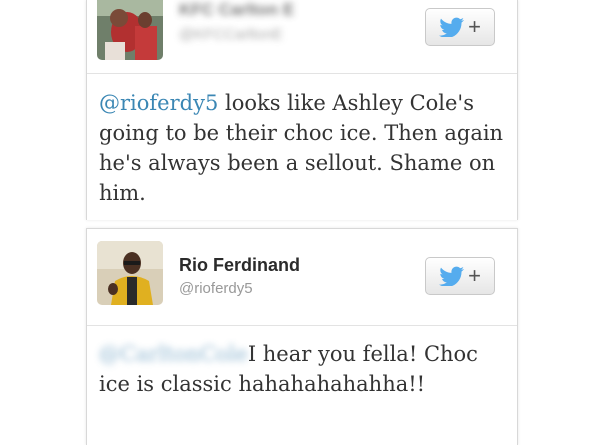 This screenshot has width=600, height=445. I want to click on mention-link: @rioferdy5, so click(158, 103).